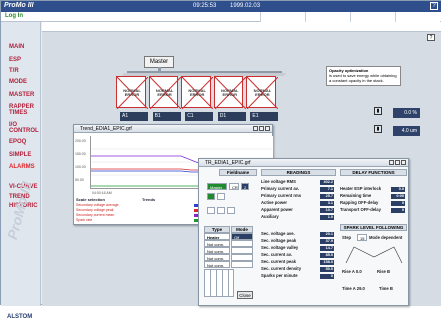 This screenshot has height=320, width=441. I want to click on sidebar-item-master: MASTER, so click(21, 95).